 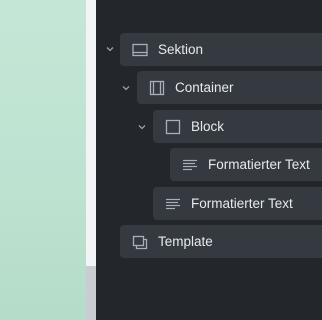 I want to click on canvas-scrollbar, so click(x=91, y=160).